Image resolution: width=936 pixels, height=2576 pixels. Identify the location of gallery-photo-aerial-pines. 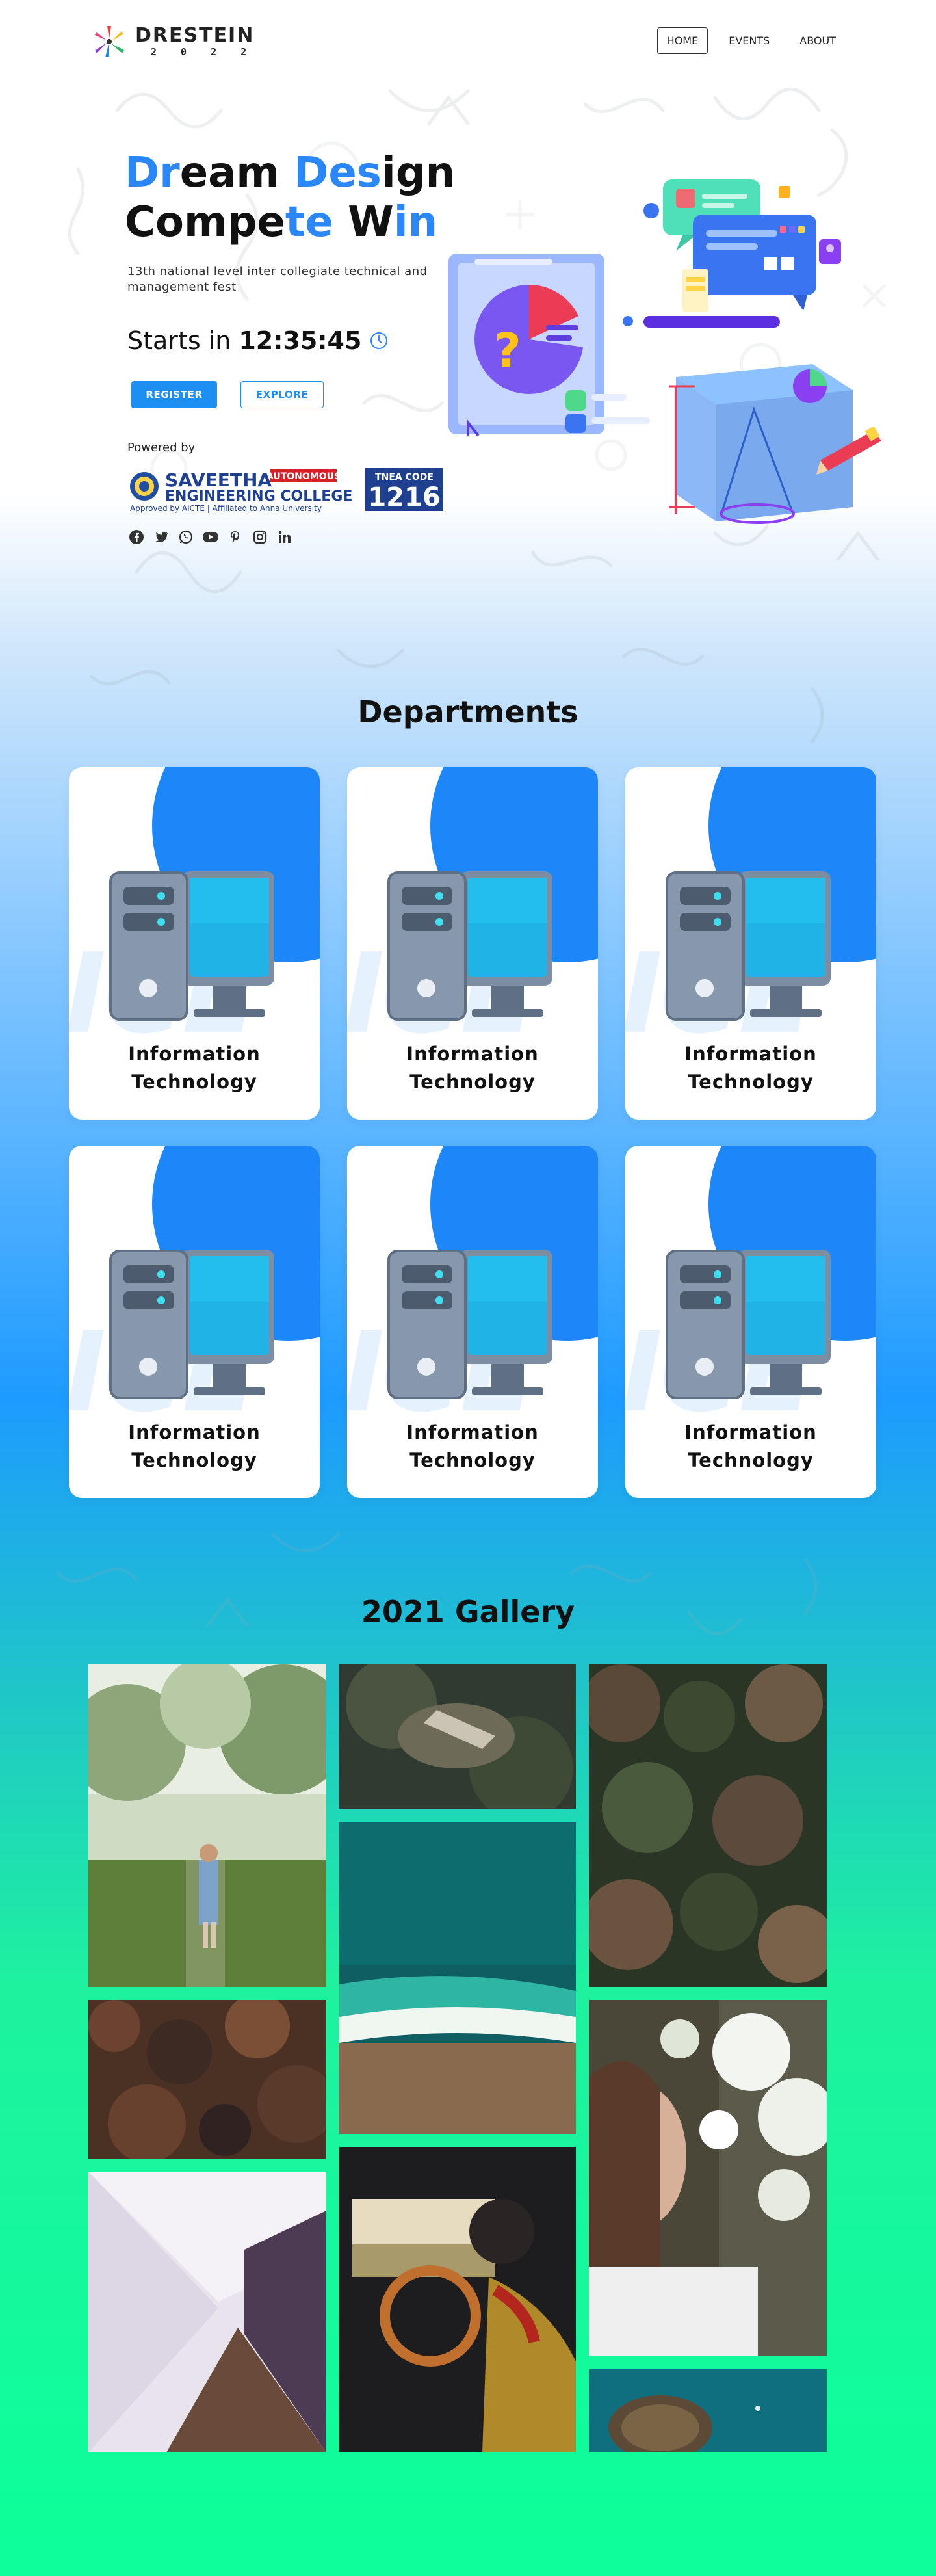
(708, 1825).